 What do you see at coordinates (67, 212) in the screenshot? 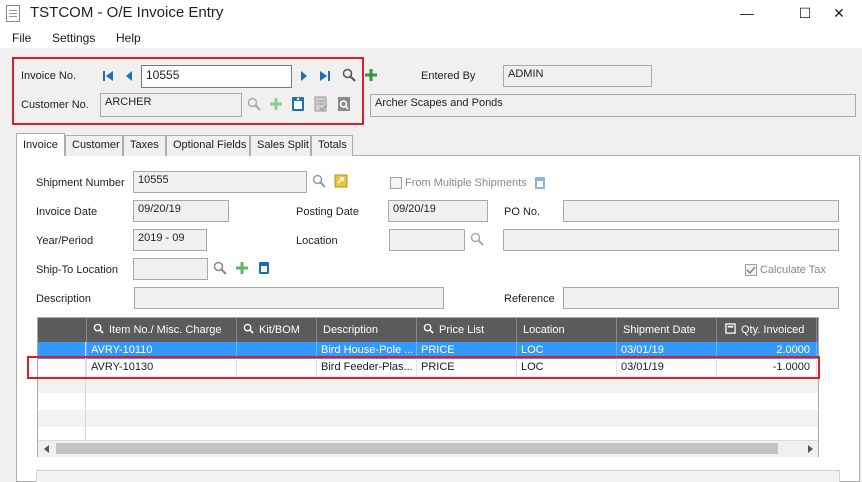
I see `invoice-date-label: Invoice Date` at bounding box center [67, 212].